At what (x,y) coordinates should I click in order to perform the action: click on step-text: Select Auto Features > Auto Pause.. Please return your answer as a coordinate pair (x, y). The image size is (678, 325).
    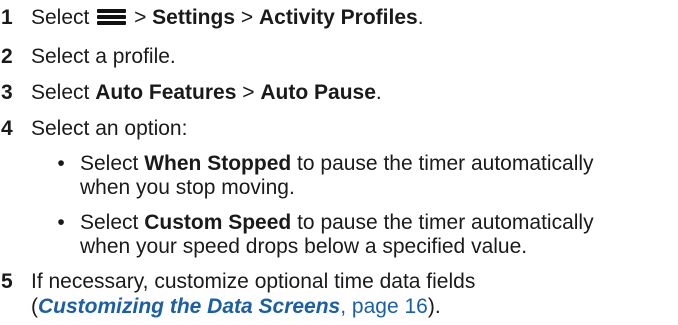
    Looking at the image, I should click on (206, 92).